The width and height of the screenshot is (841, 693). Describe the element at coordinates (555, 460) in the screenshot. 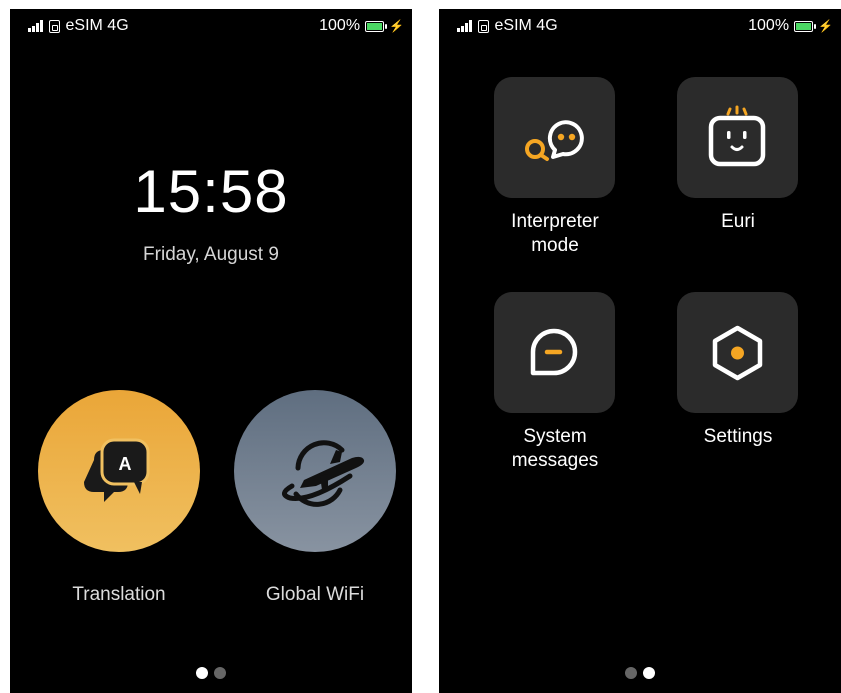

I see `app-label-line: messages` at that location.